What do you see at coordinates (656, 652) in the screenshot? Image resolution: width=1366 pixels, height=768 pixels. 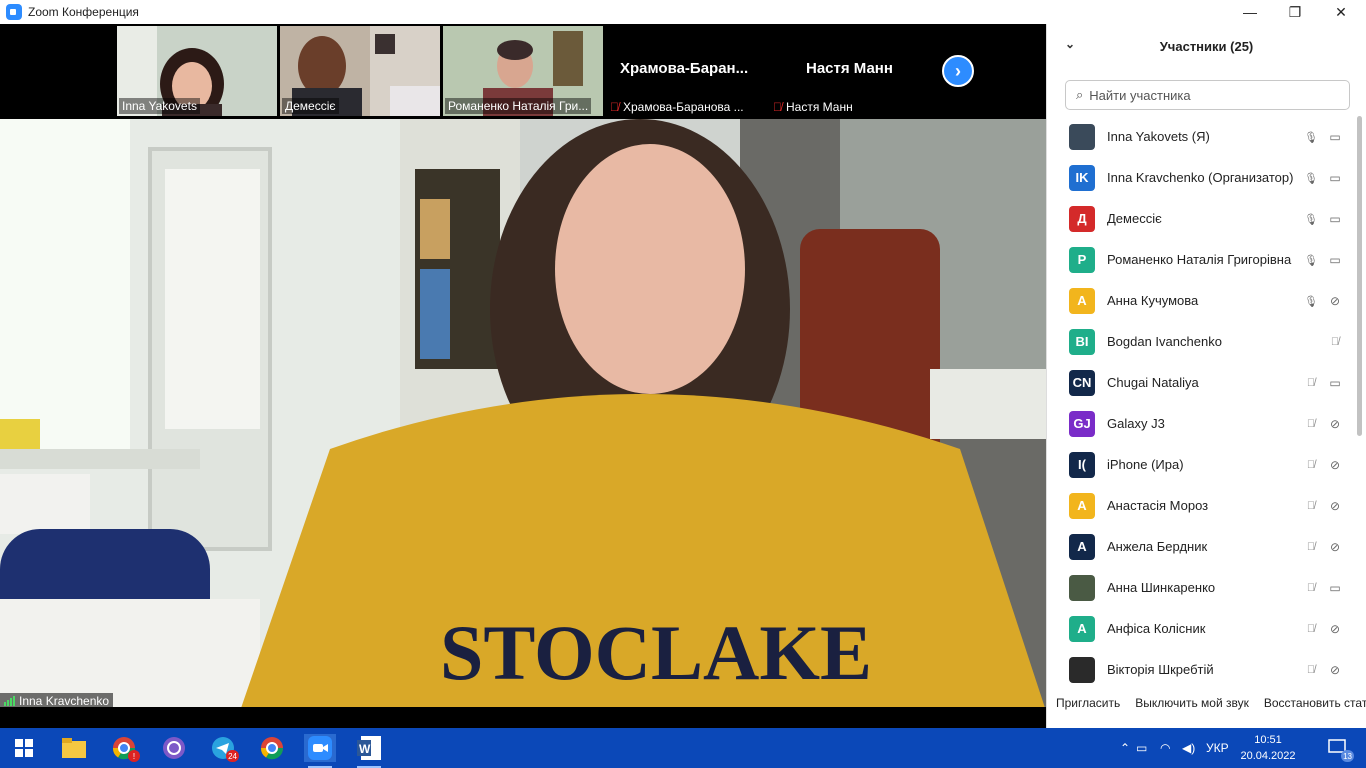 I see `svg-text: STOCLAKE` at bounding box center [656, 652].